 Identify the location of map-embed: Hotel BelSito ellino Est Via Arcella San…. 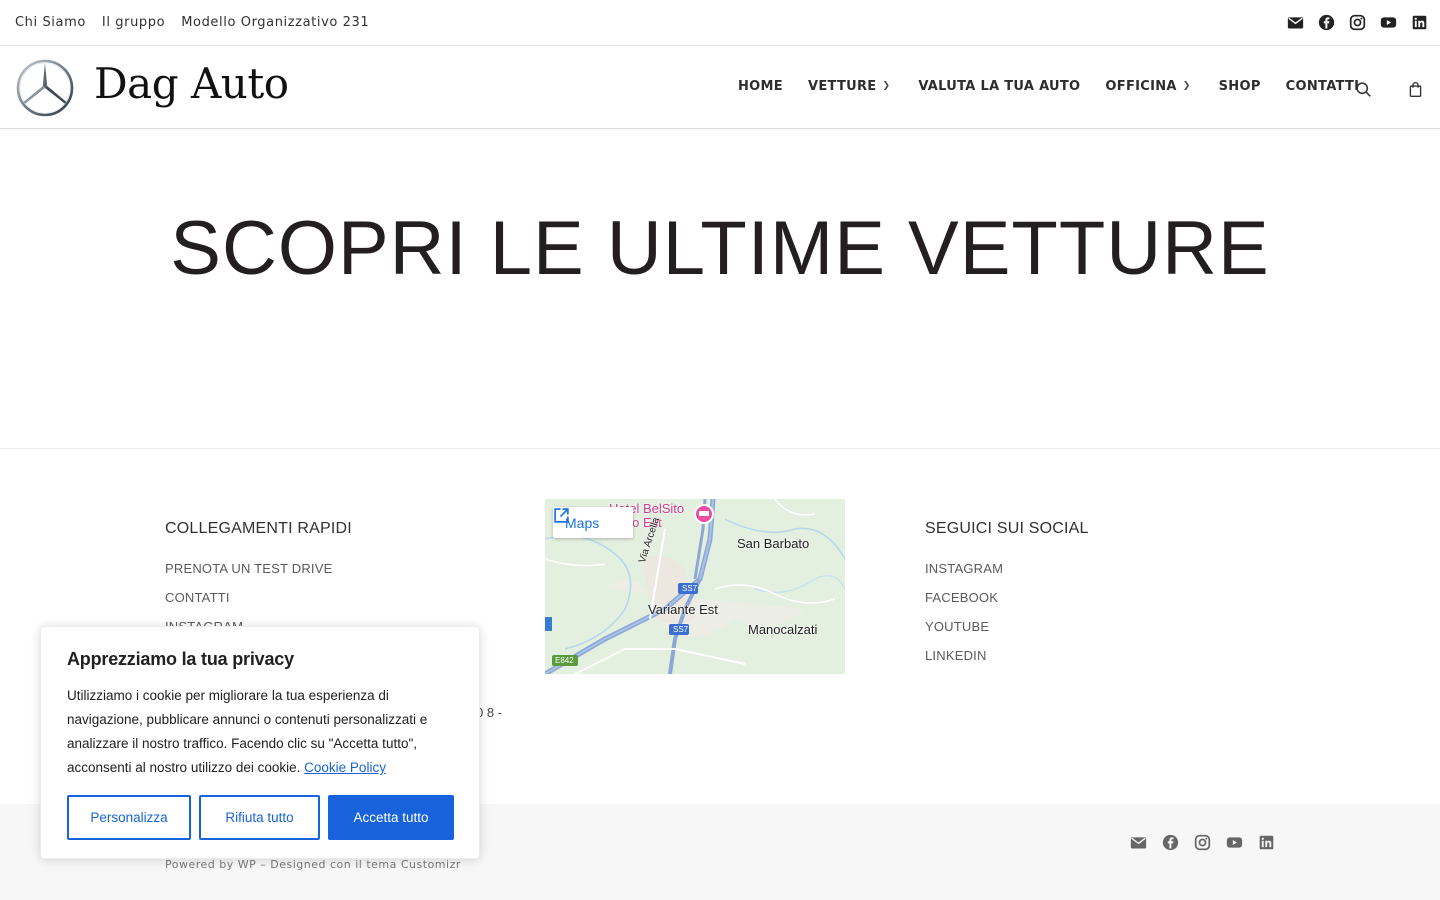
(695, 586).